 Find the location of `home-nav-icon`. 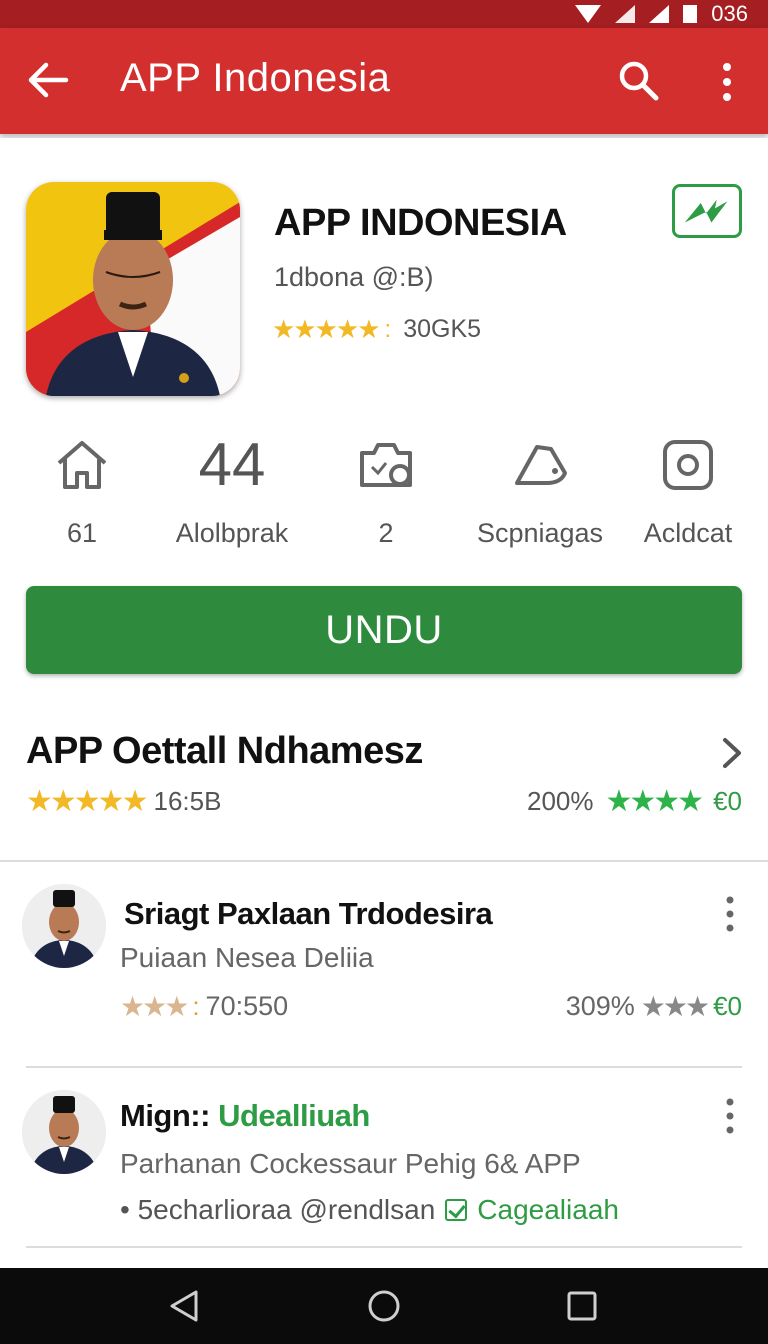

home-nav-icon is located at coordinates (384, 1306).